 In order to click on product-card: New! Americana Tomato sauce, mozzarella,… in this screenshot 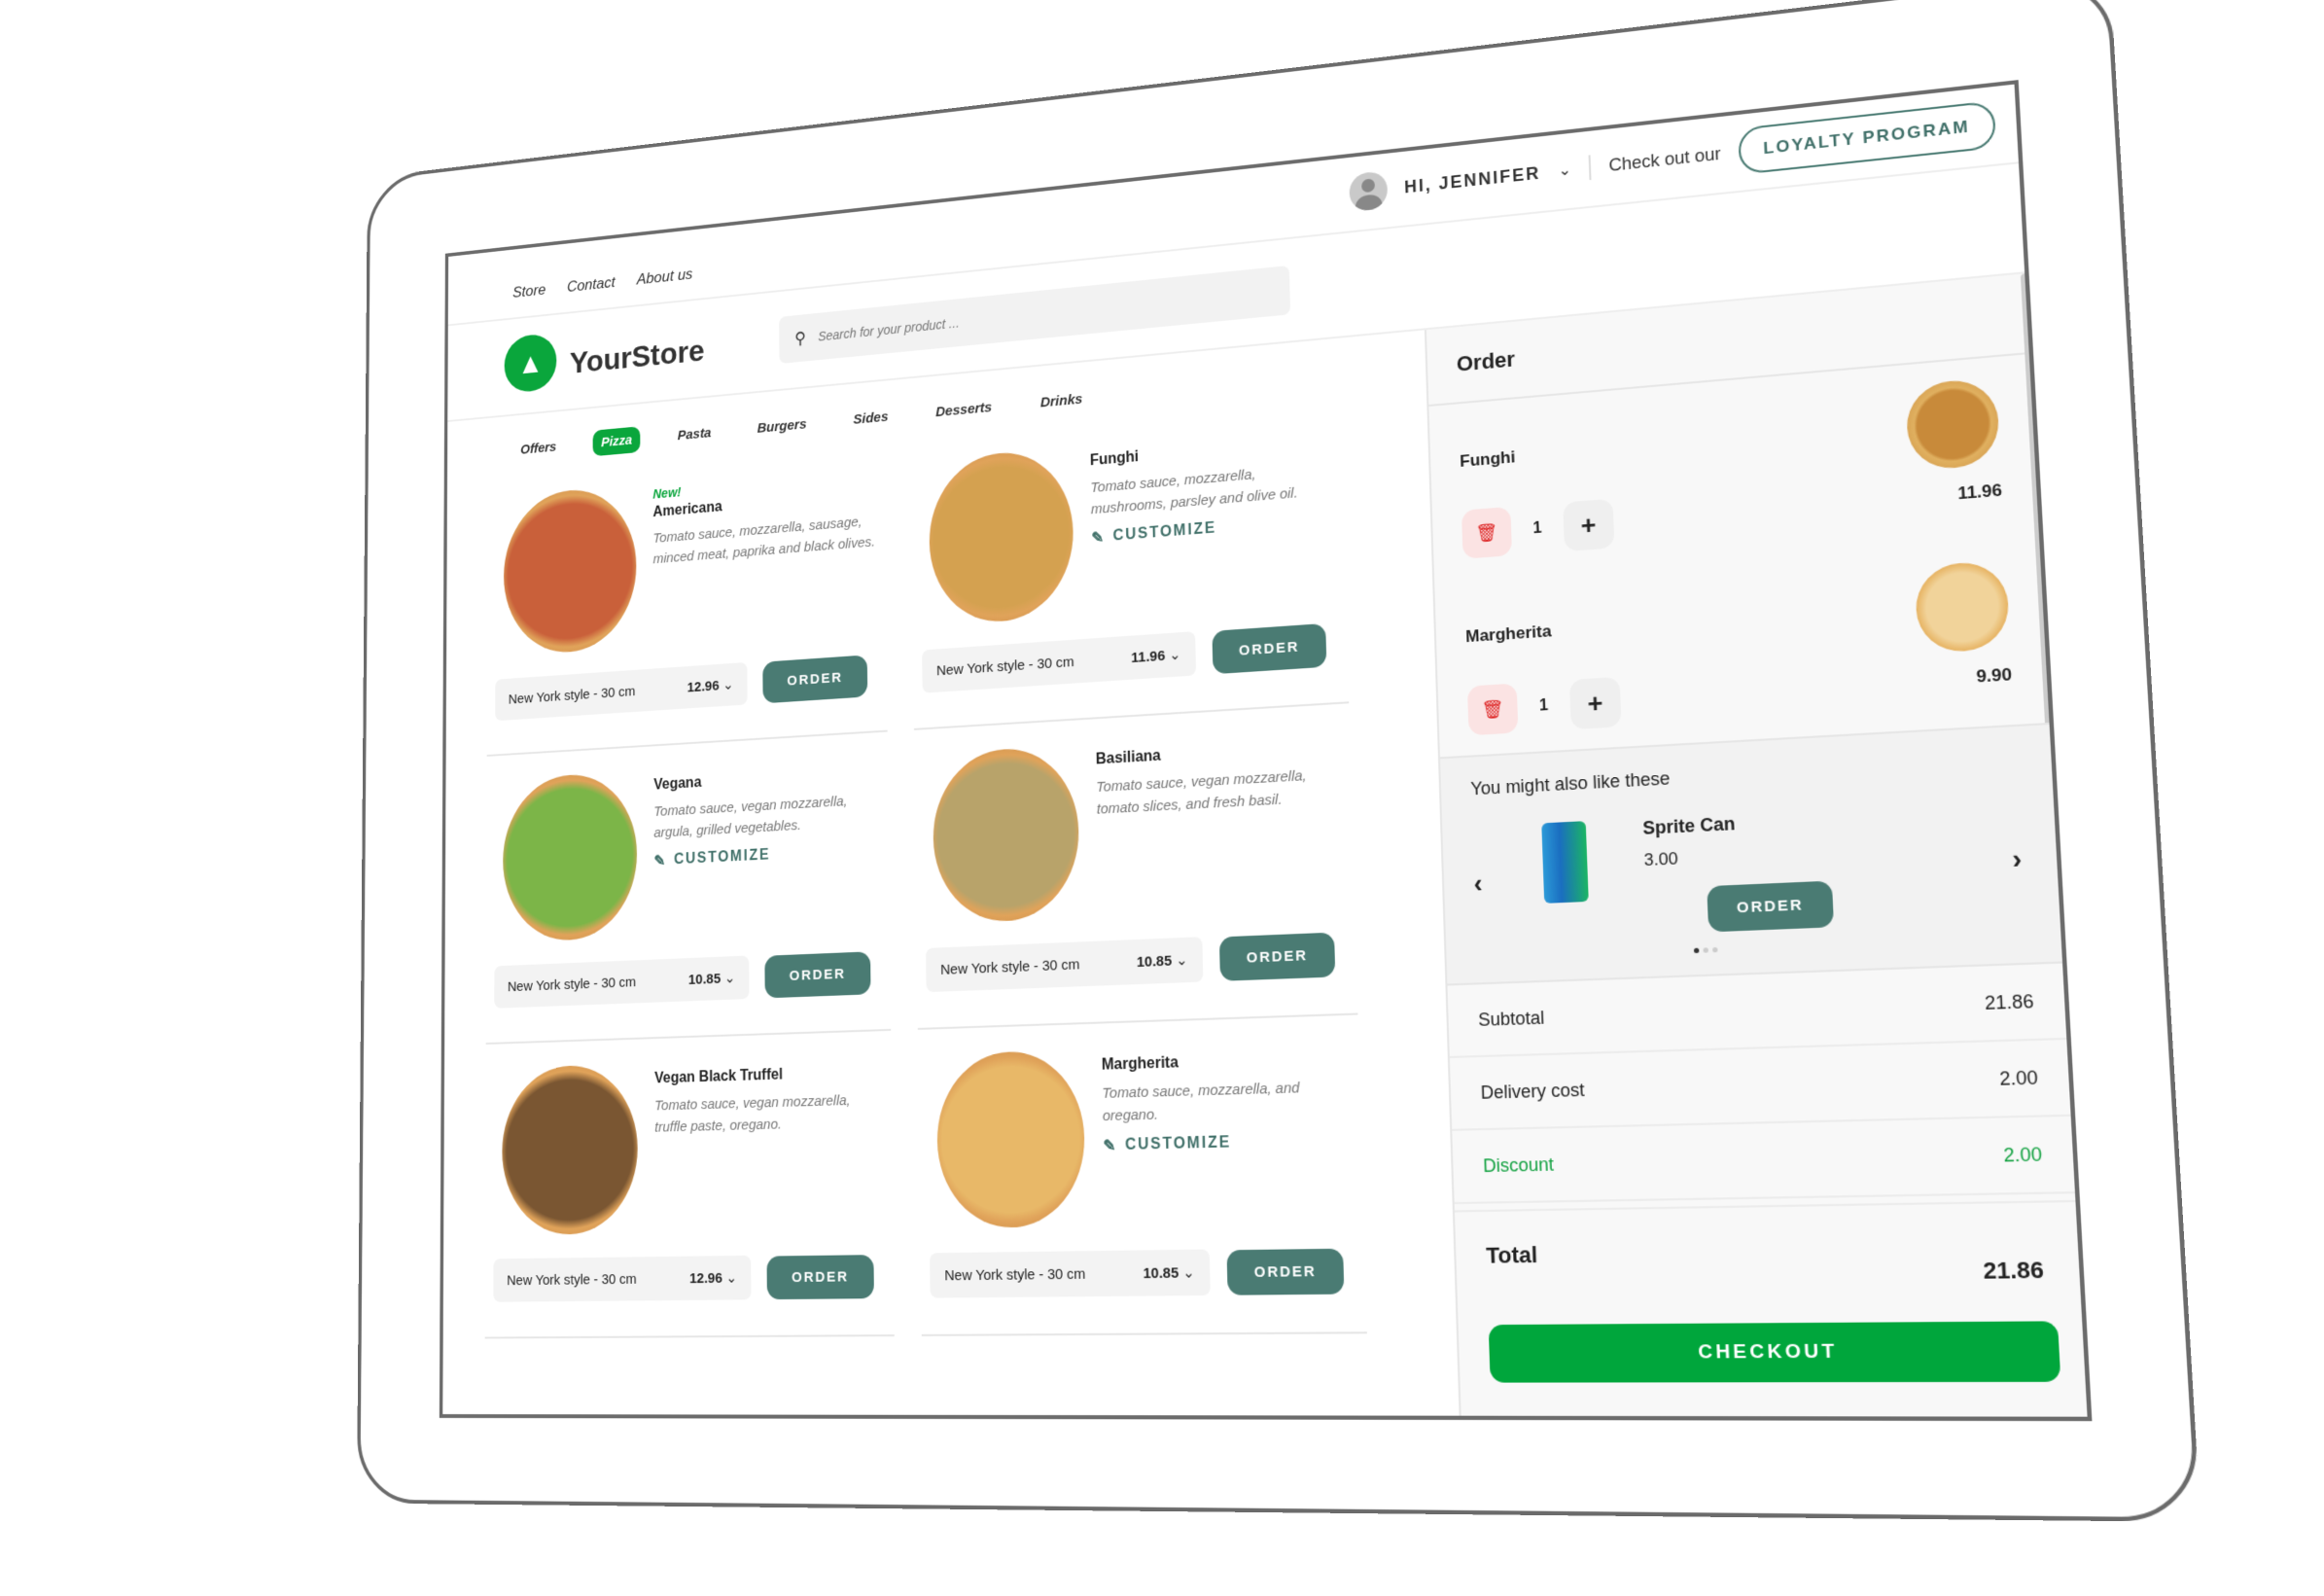, I will do `click(687, 605)`.